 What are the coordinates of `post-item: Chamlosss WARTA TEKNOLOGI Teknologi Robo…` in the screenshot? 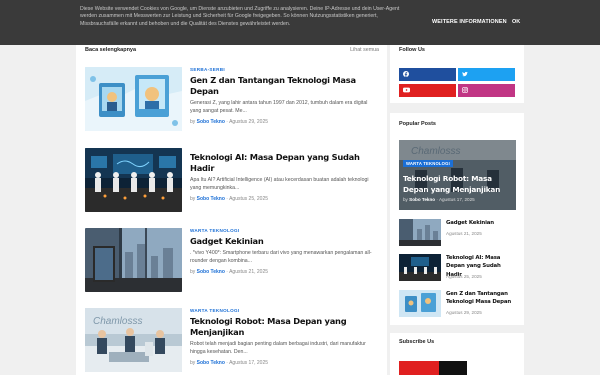 It's located at (232, 340).